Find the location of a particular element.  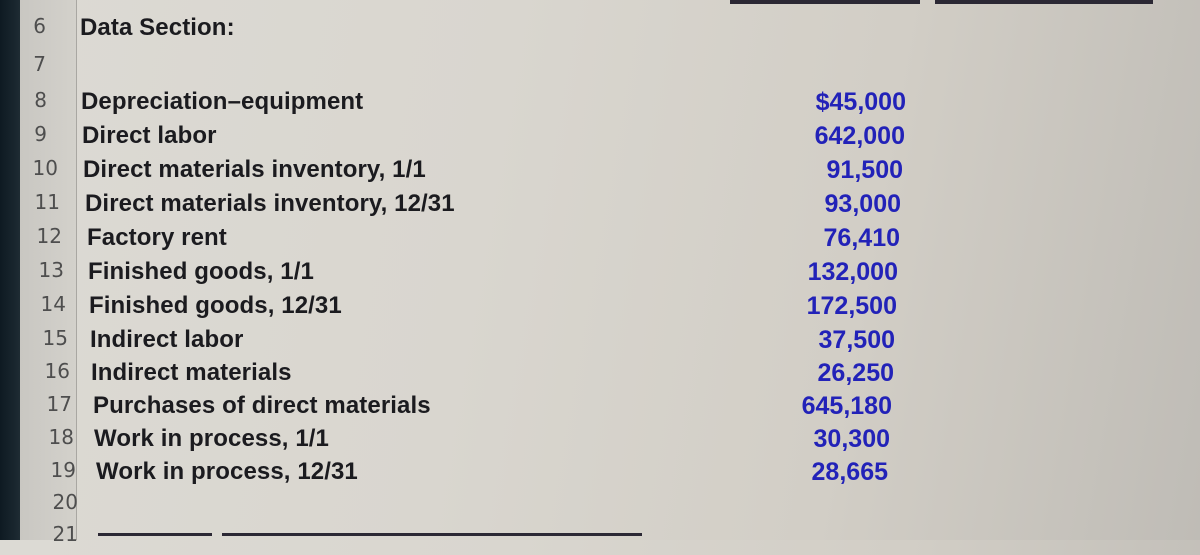

row-label: Factory rent is located at coordinates (157, 238).